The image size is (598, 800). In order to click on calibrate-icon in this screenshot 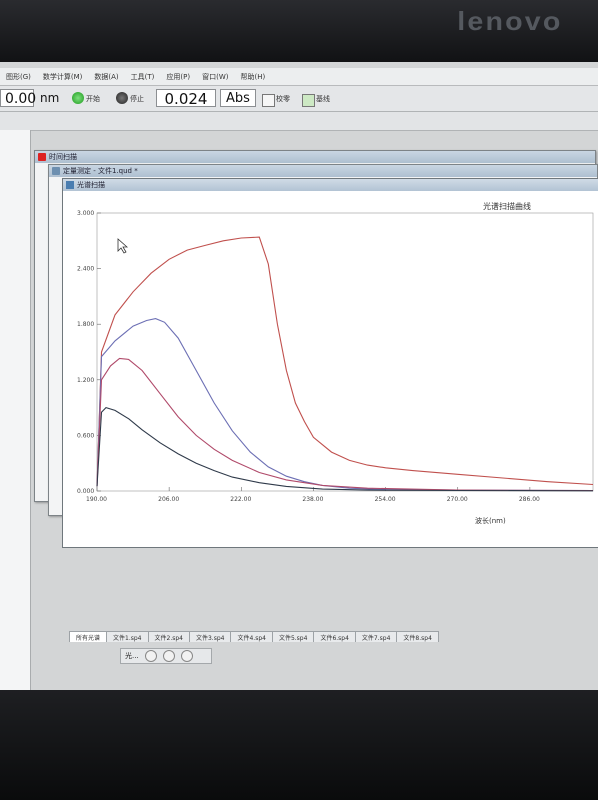, I will do `click(268, 100)`.